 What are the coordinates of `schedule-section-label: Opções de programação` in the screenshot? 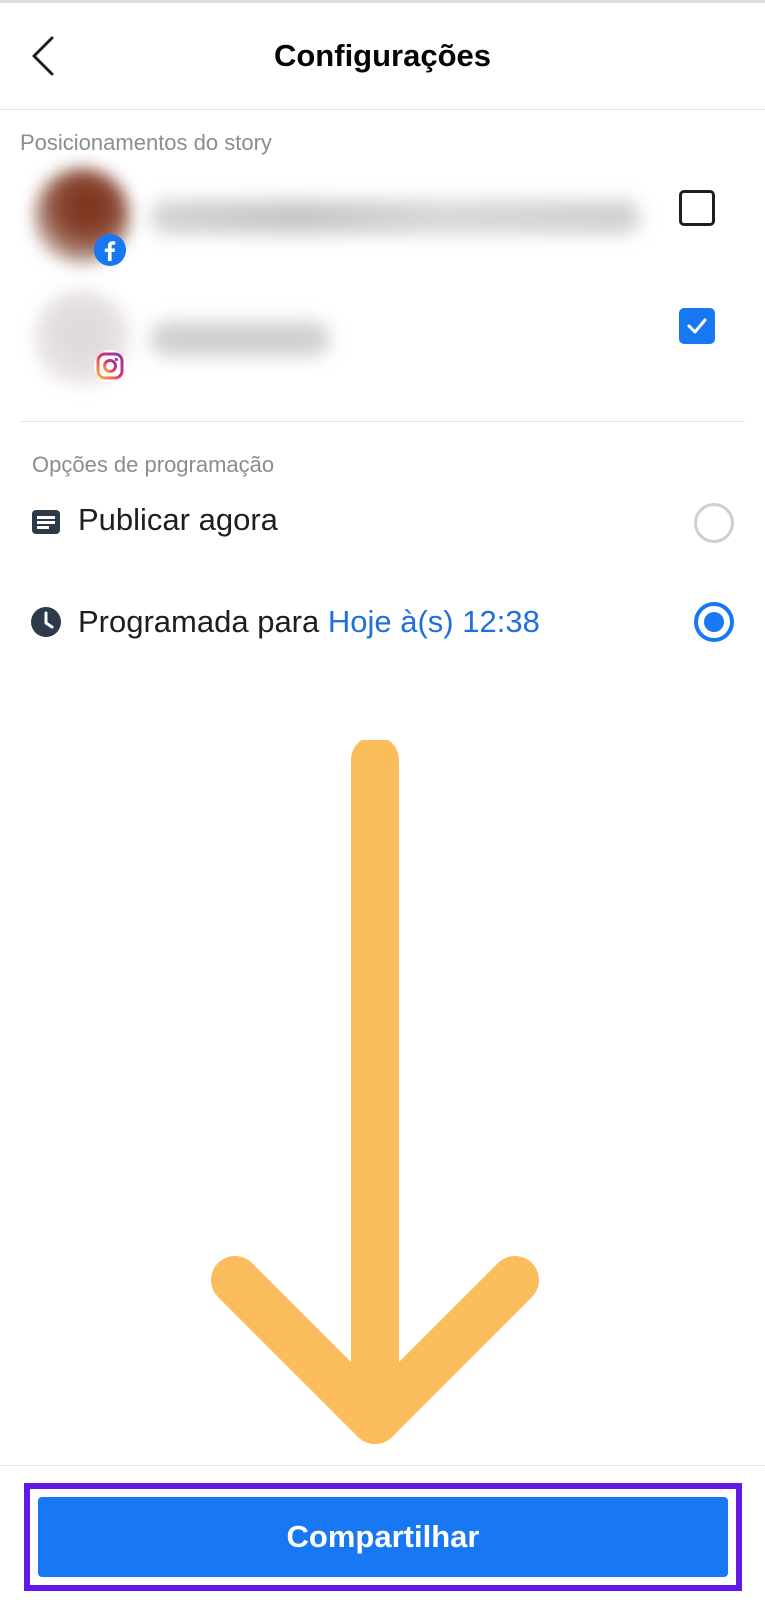 It's located at (153, 464).